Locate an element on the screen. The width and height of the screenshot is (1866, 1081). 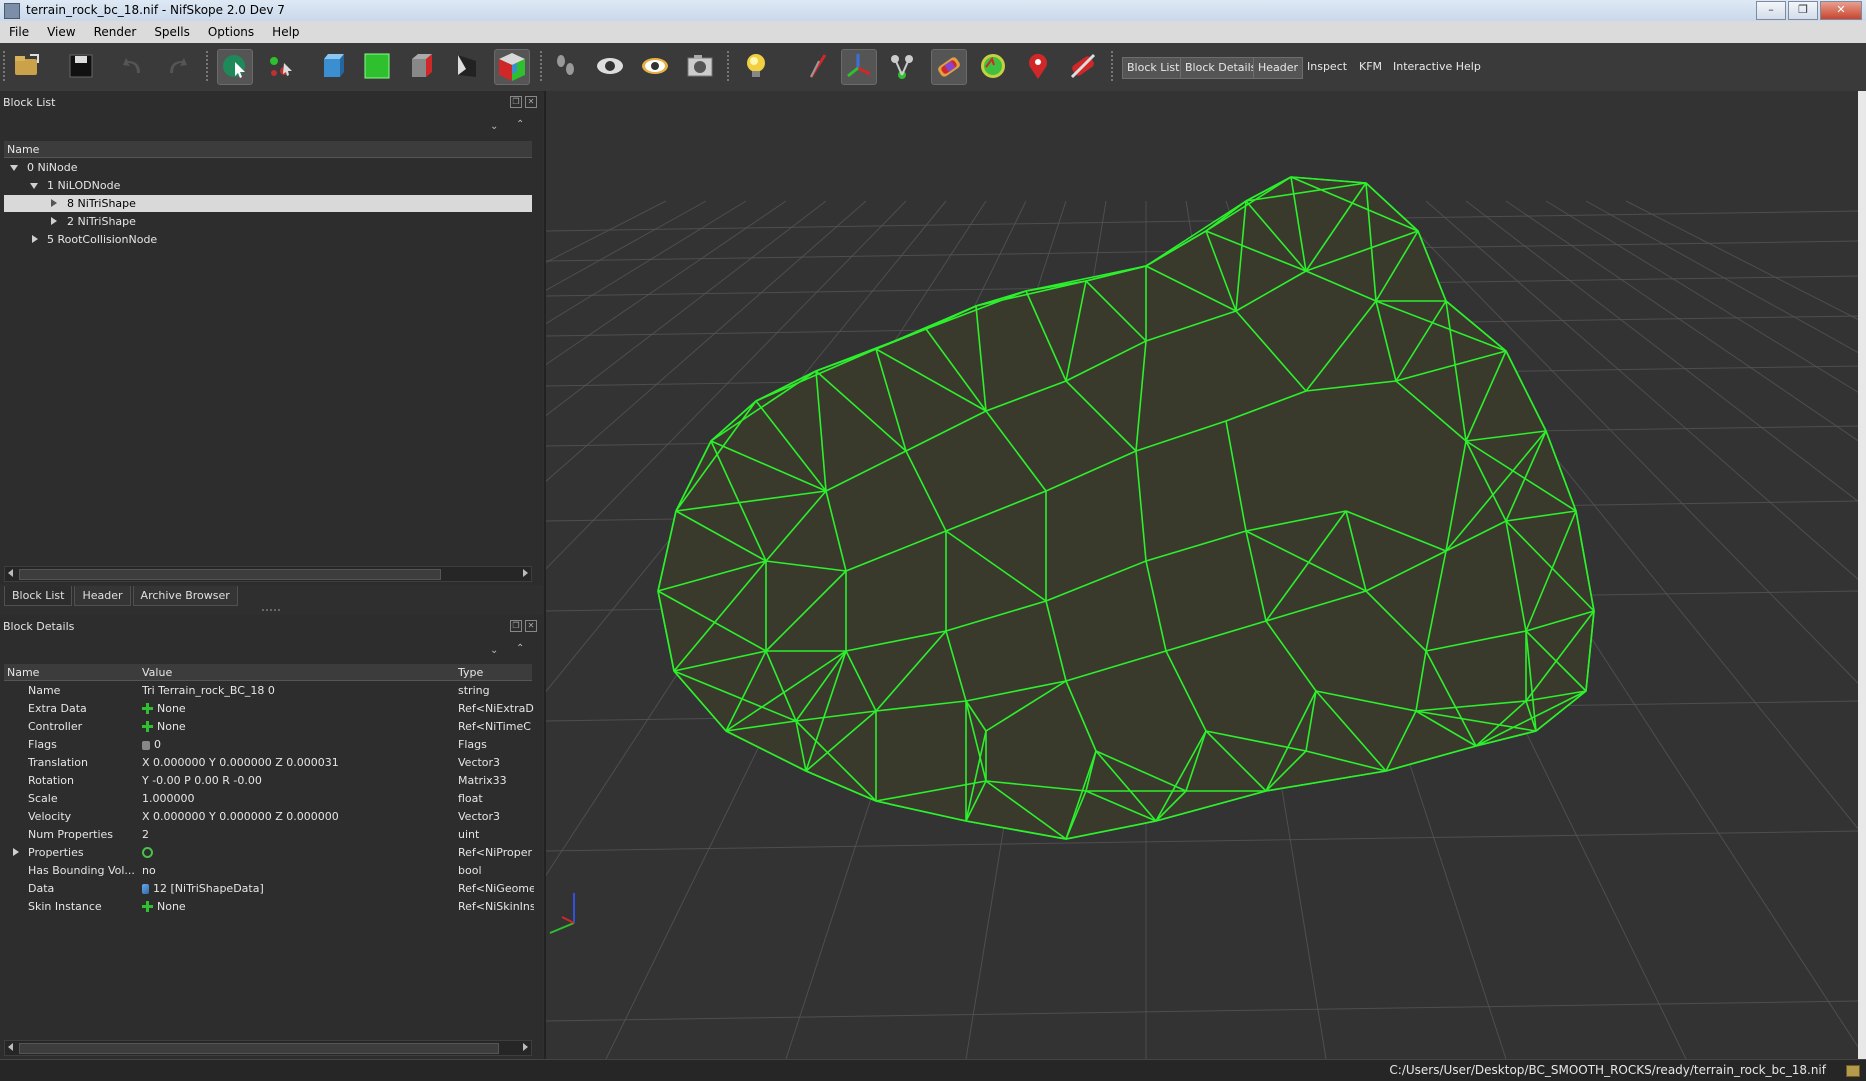
redo-icon is located at coordinates (177, 66).